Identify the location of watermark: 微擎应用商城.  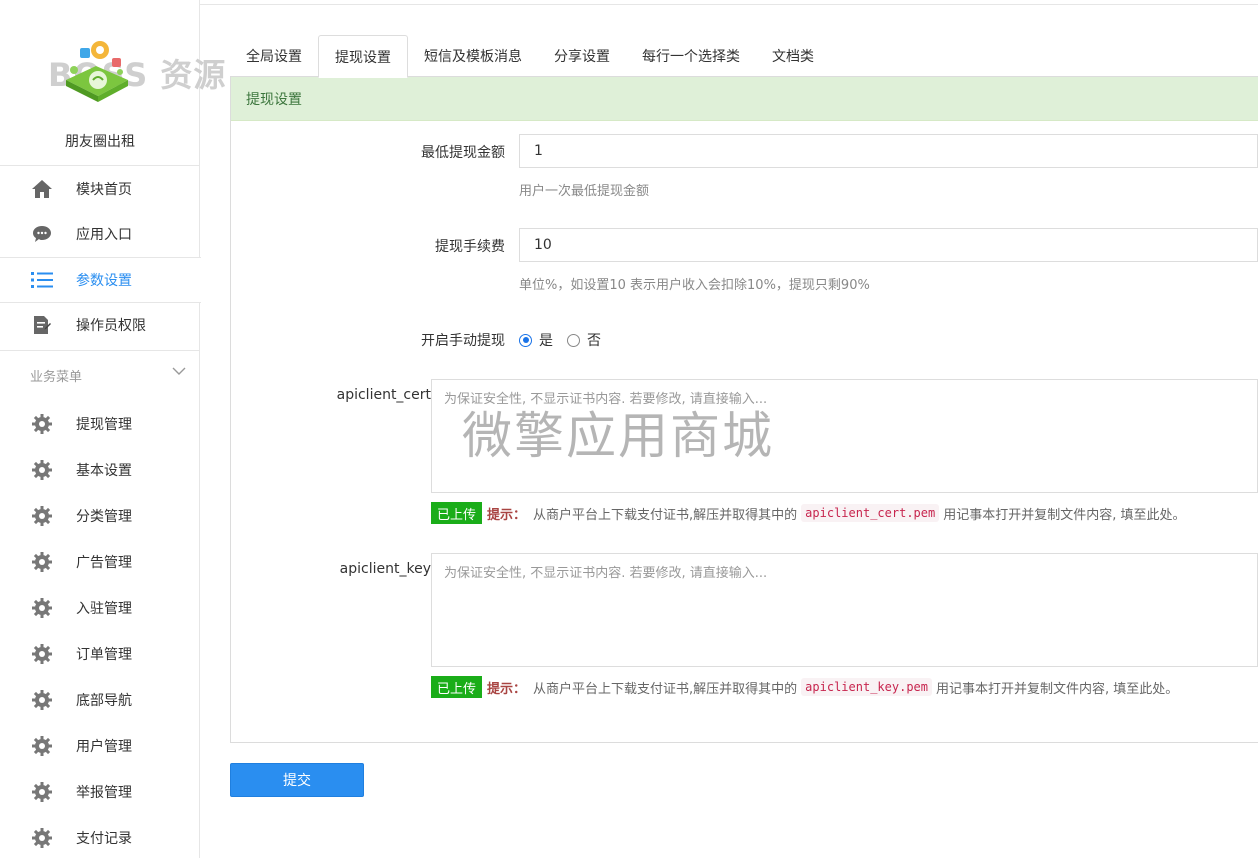
(618, 436).